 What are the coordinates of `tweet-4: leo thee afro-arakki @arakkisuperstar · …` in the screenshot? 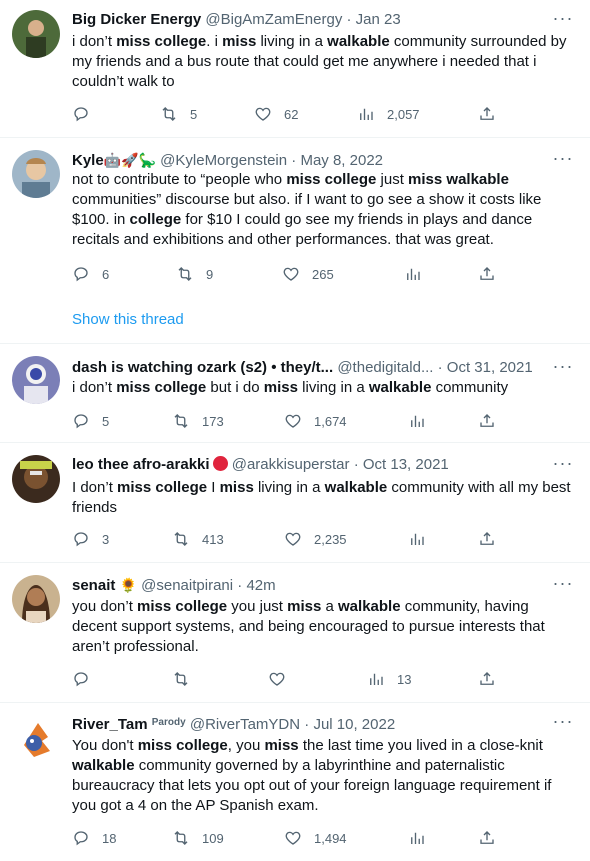 It's located at (295, 503).